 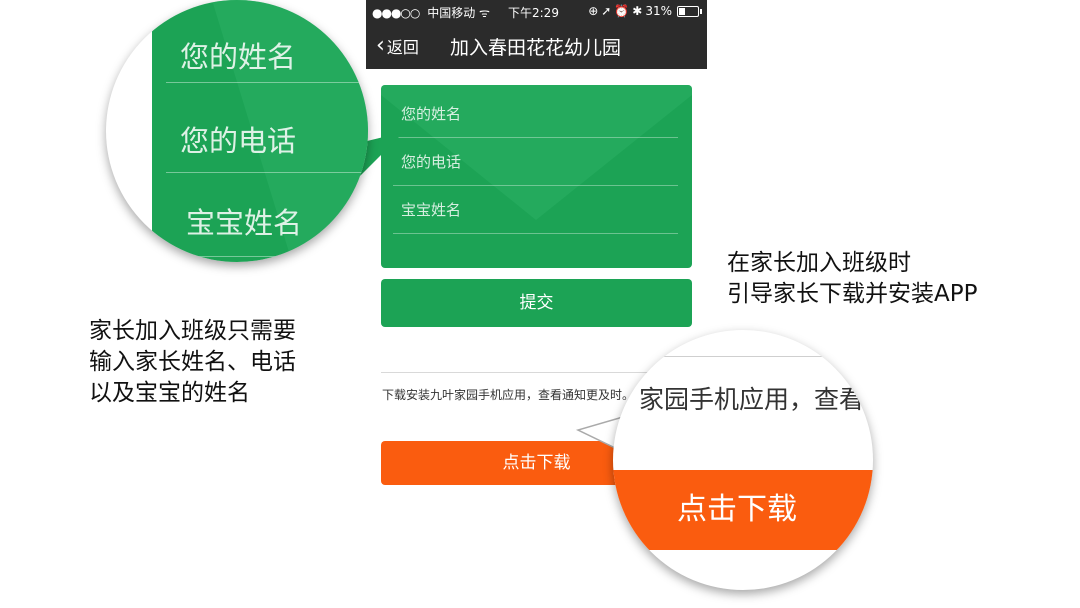 I want to click on right-annotation-line-1: 在家长加入班级时, so click(x=819, y=263).